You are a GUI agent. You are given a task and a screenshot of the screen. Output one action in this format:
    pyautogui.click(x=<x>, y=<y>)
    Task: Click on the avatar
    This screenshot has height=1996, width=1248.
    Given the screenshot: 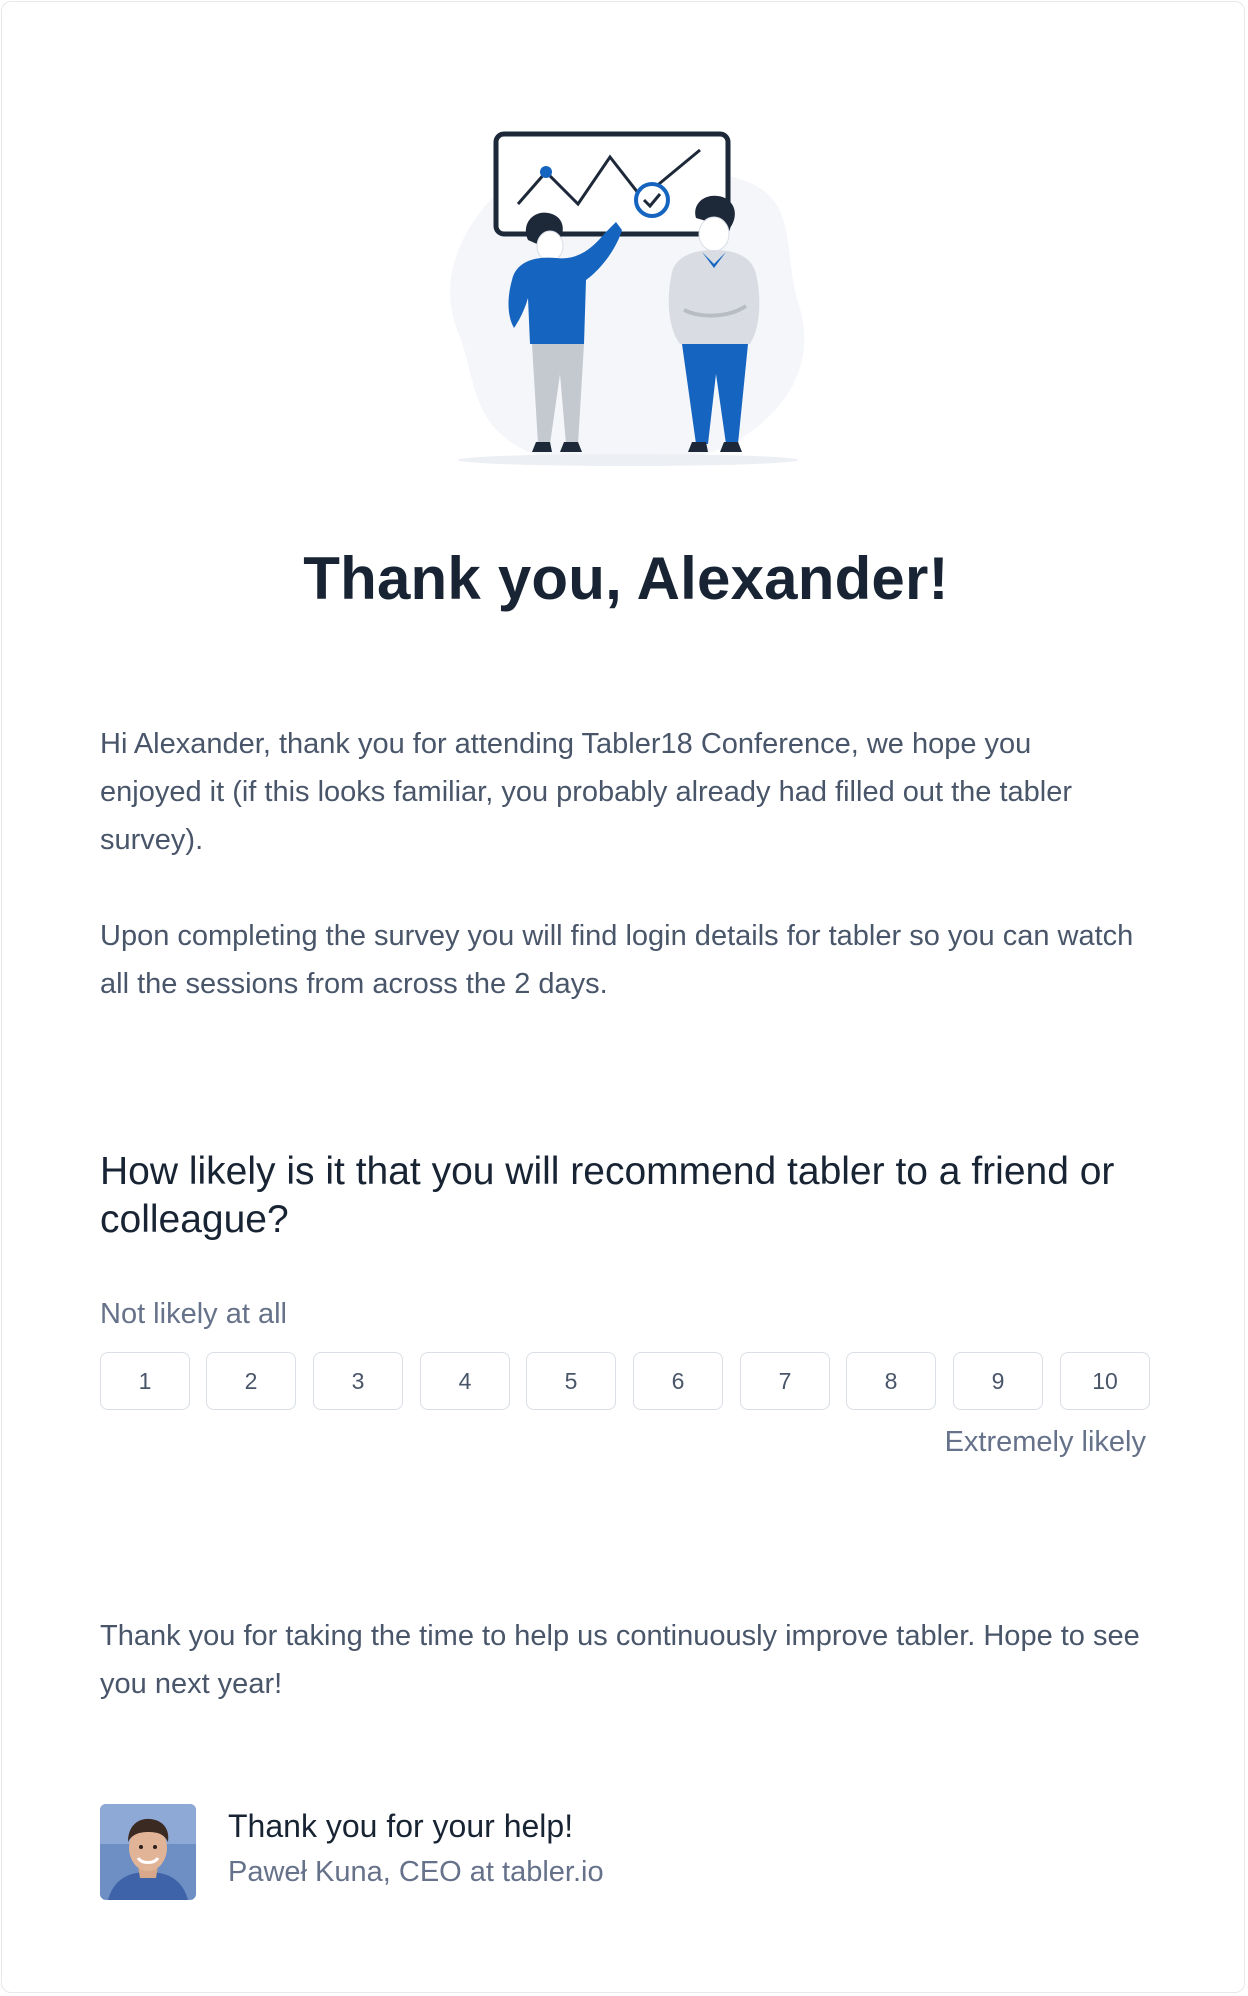 What is the action you would take?
    pyautogui.click(x=148, y=1852)
    